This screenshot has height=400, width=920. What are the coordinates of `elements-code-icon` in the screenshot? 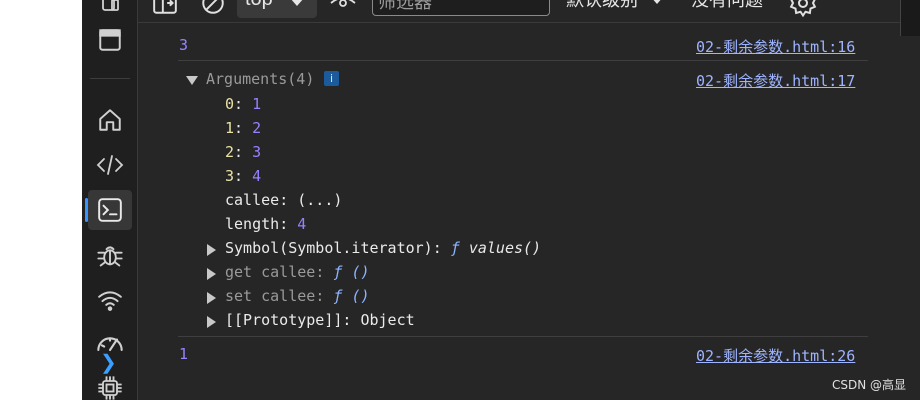 It's located at (110, 165).